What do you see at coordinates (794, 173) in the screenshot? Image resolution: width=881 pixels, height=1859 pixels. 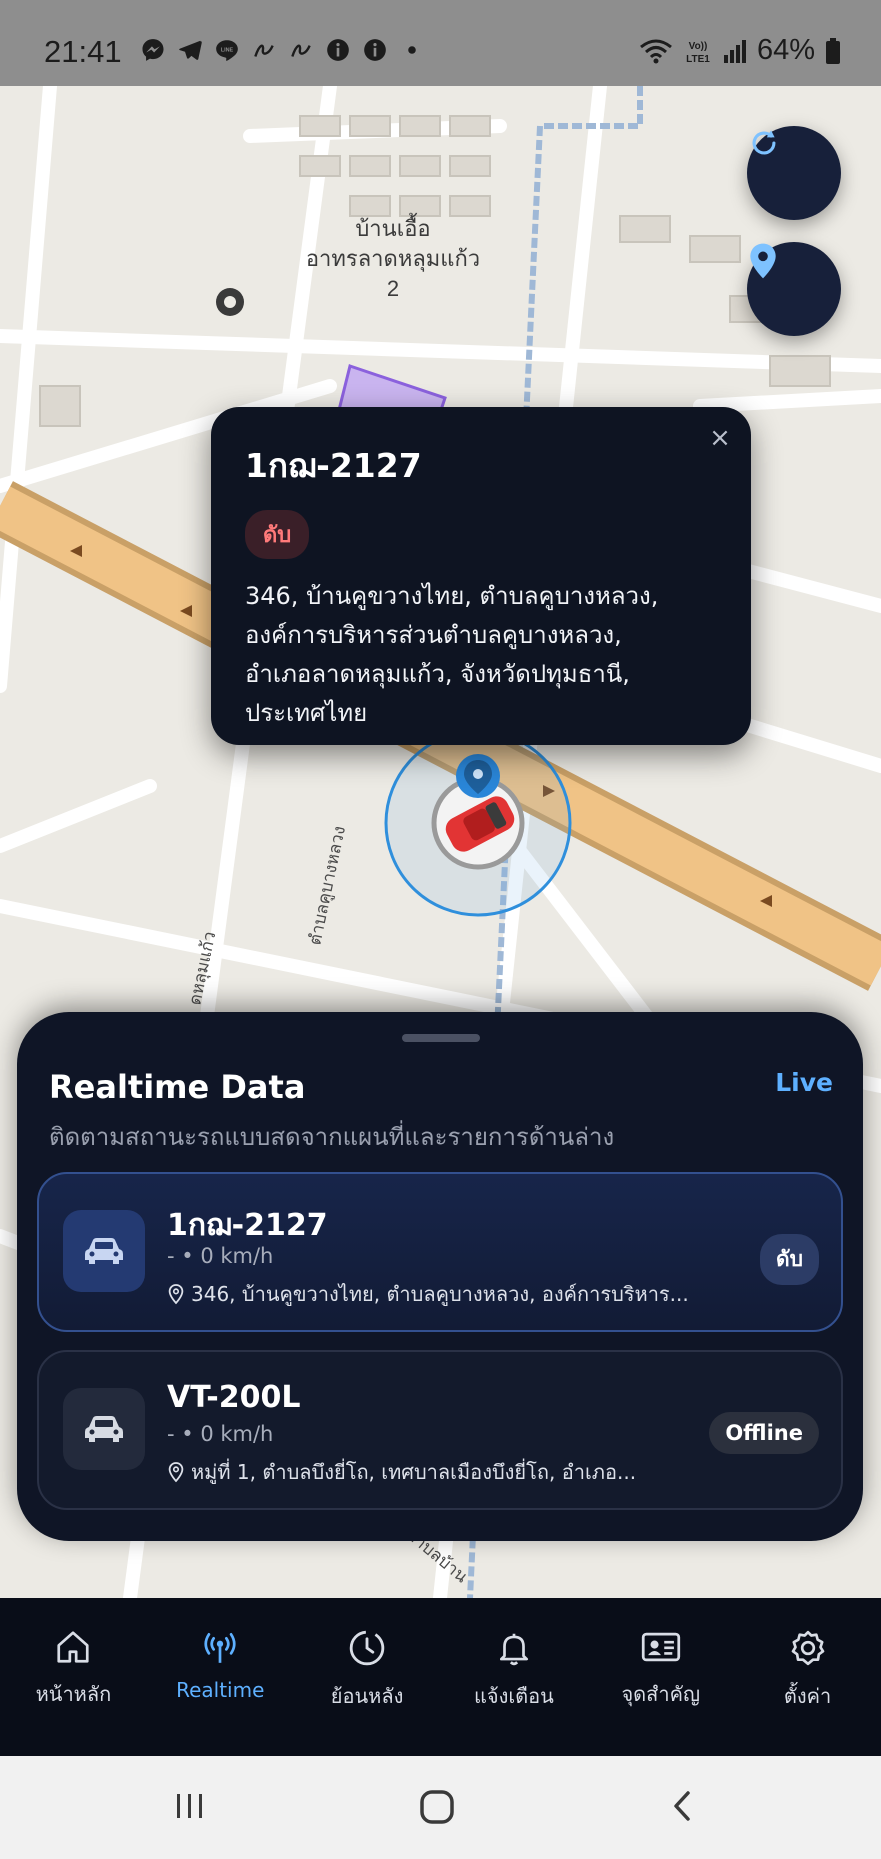 I see `refresh-button` at bounding box center [794, 173].